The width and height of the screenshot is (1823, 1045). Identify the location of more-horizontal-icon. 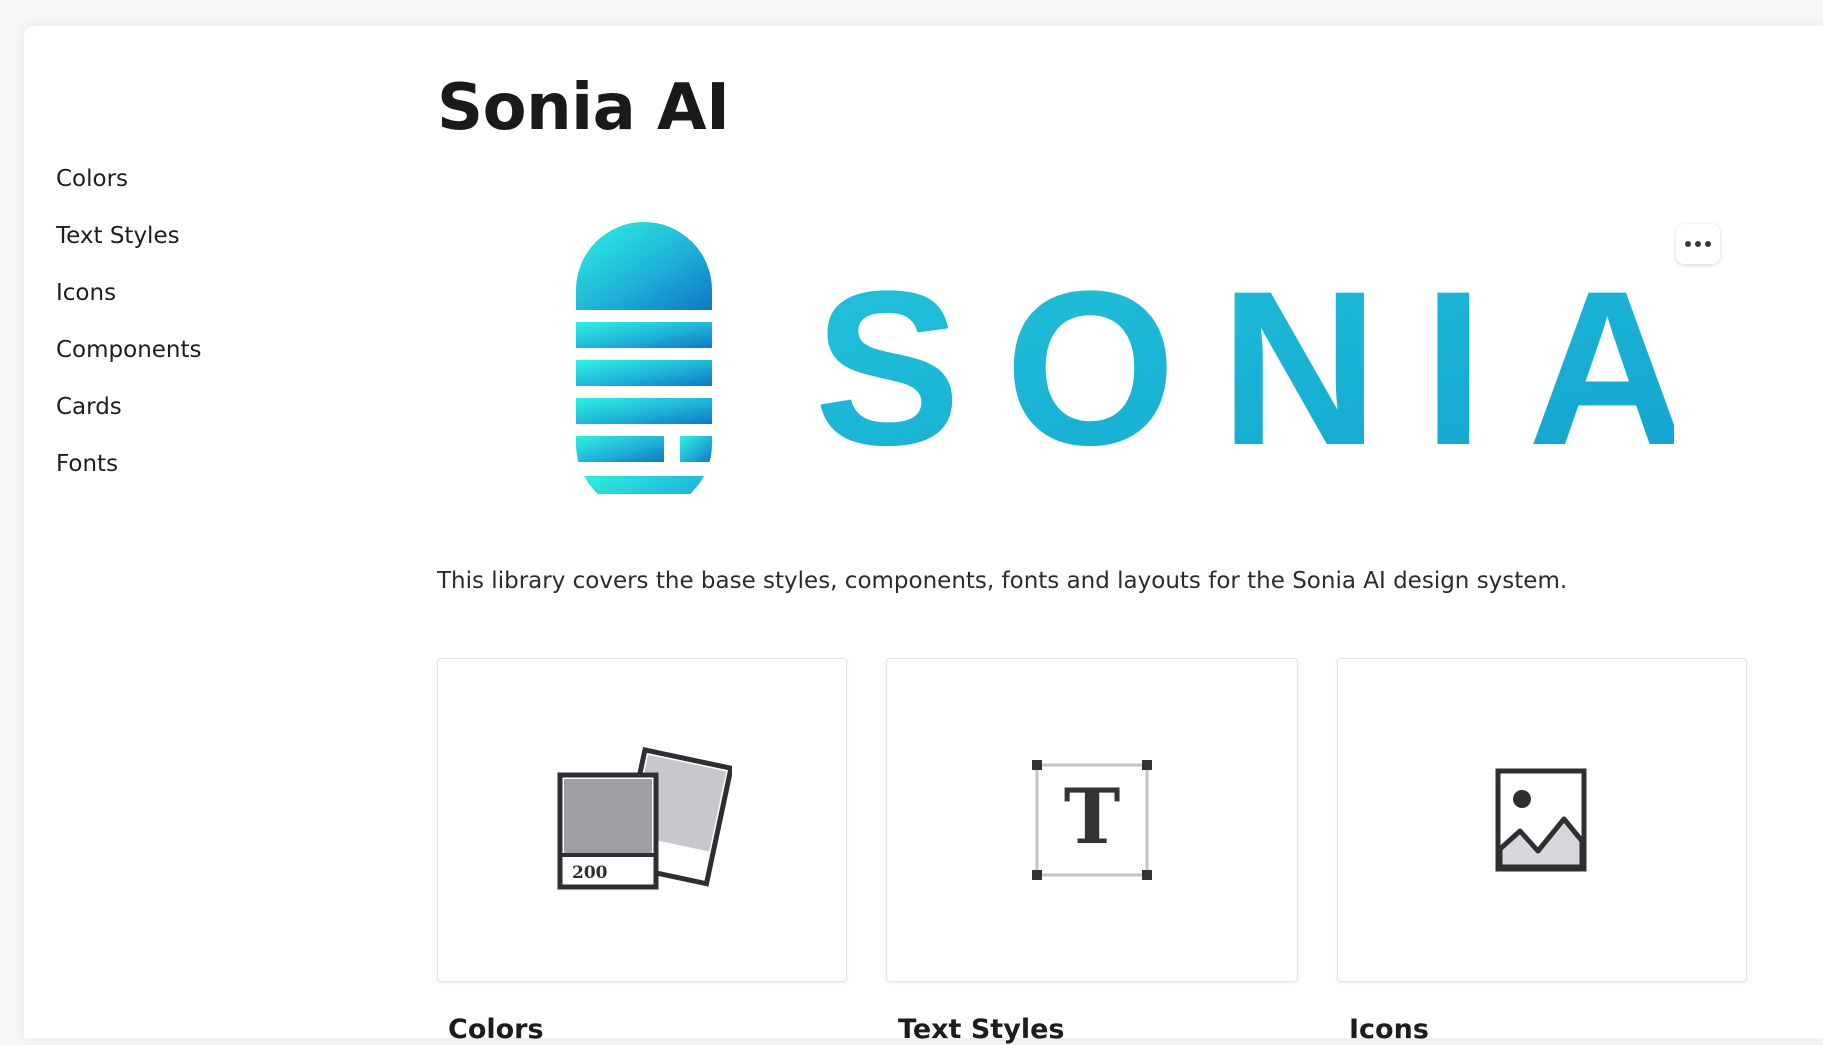
(1688, 244).